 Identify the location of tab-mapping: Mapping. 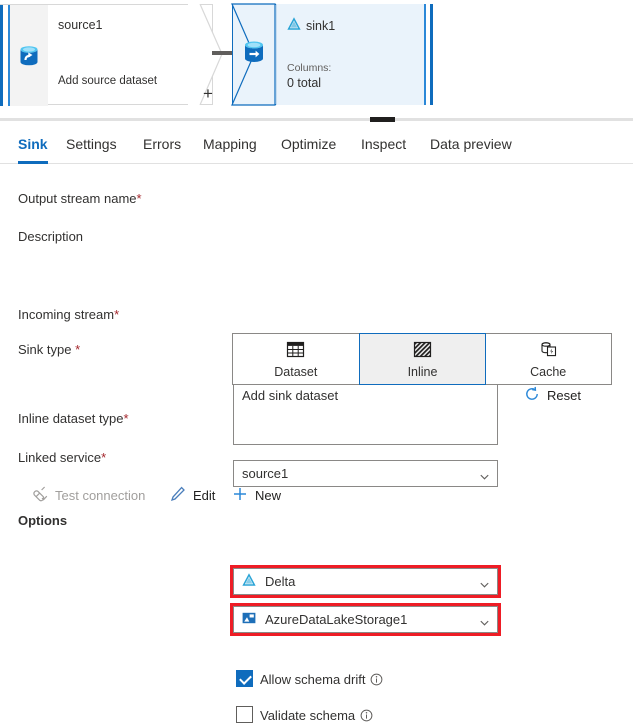
(230, 146).